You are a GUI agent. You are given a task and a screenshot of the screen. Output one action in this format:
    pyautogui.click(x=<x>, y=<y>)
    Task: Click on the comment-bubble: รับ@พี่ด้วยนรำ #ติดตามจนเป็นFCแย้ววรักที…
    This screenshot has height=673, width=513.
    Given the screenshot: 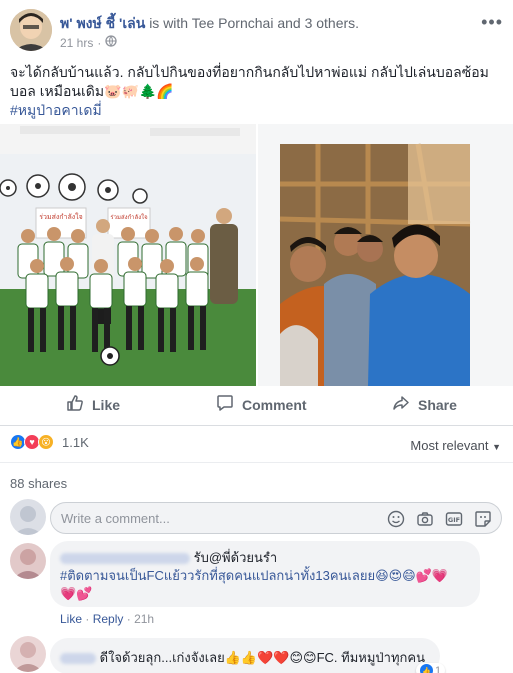 What is the action you would take?
    pyautogui.click(x=265, y=574)
    